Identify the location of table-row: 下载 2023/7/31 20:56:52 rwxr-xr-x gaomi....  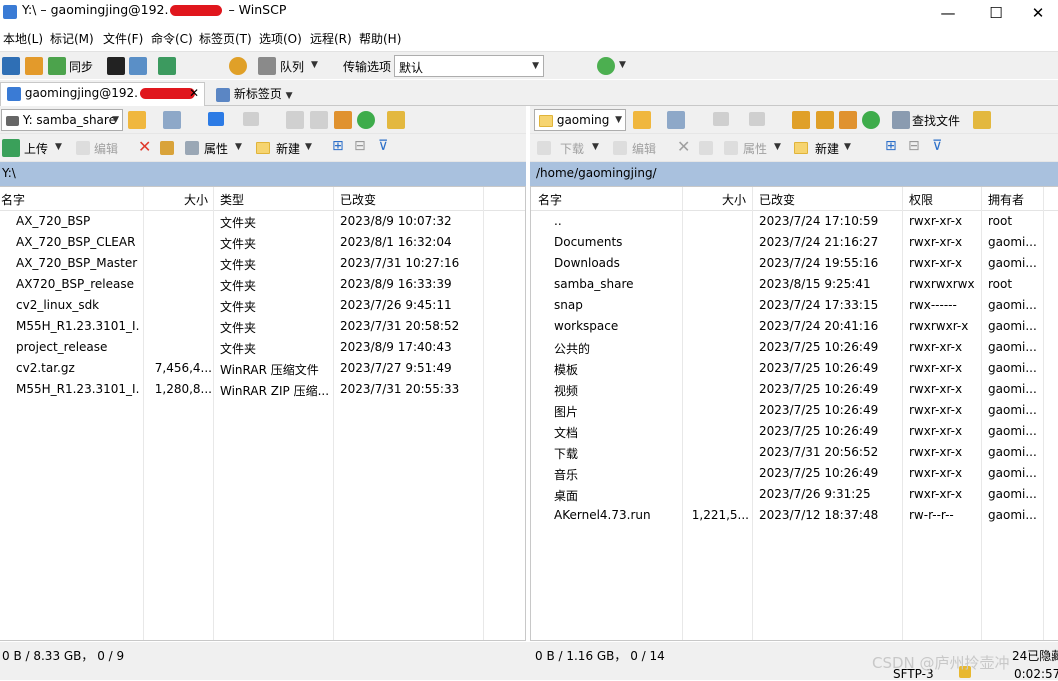
(794, 452).